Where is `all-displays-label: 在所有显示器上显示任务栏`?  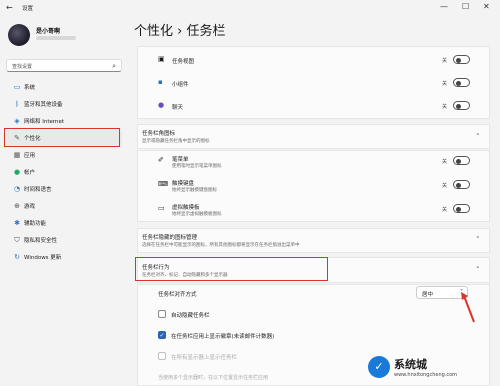 all-displays-label: 在所有显示器上显示任务栏 is located at coordinates (204, 358).